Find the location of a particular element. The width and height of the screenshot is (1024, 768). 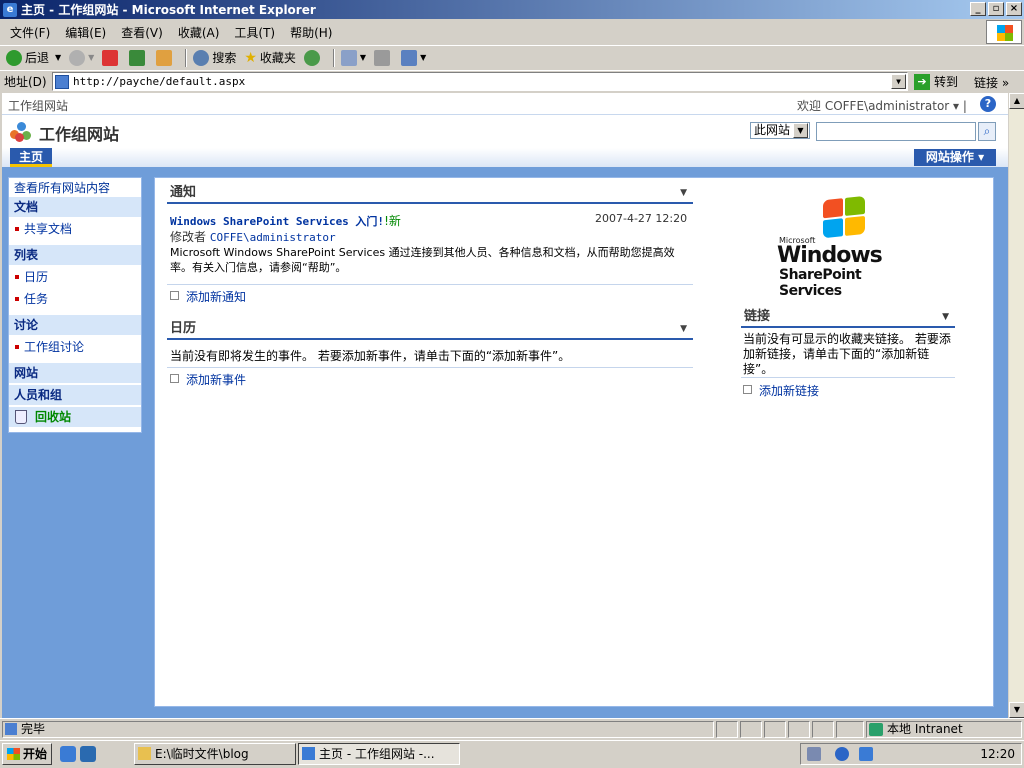

magnifier-icon: ⌕ is located at coordinates (987, 131).